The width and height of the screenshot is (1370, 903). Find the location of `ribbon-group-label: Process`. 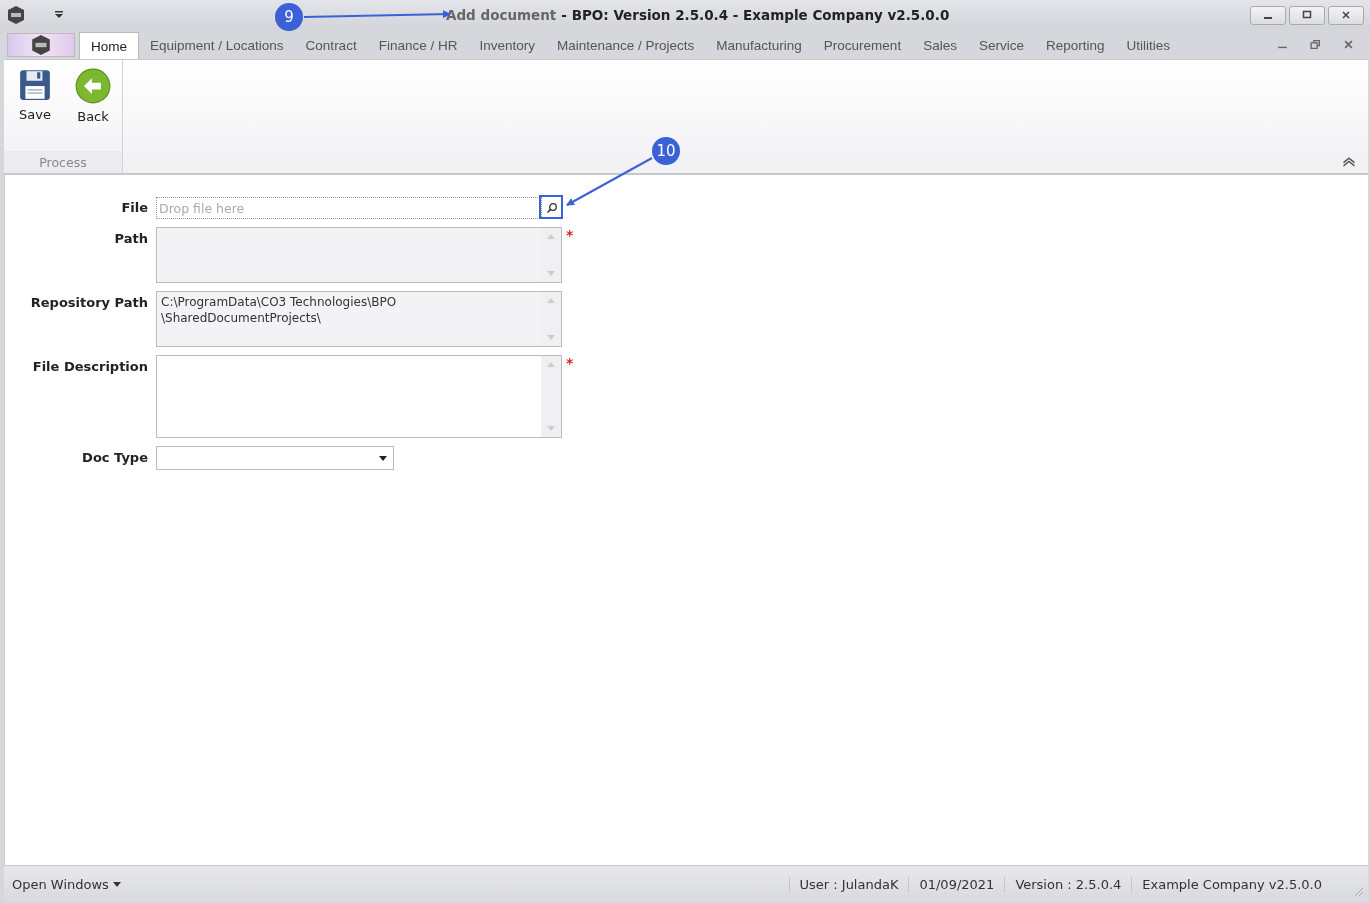

ribbon-group-label: Process is located at coordinates (63, 162).